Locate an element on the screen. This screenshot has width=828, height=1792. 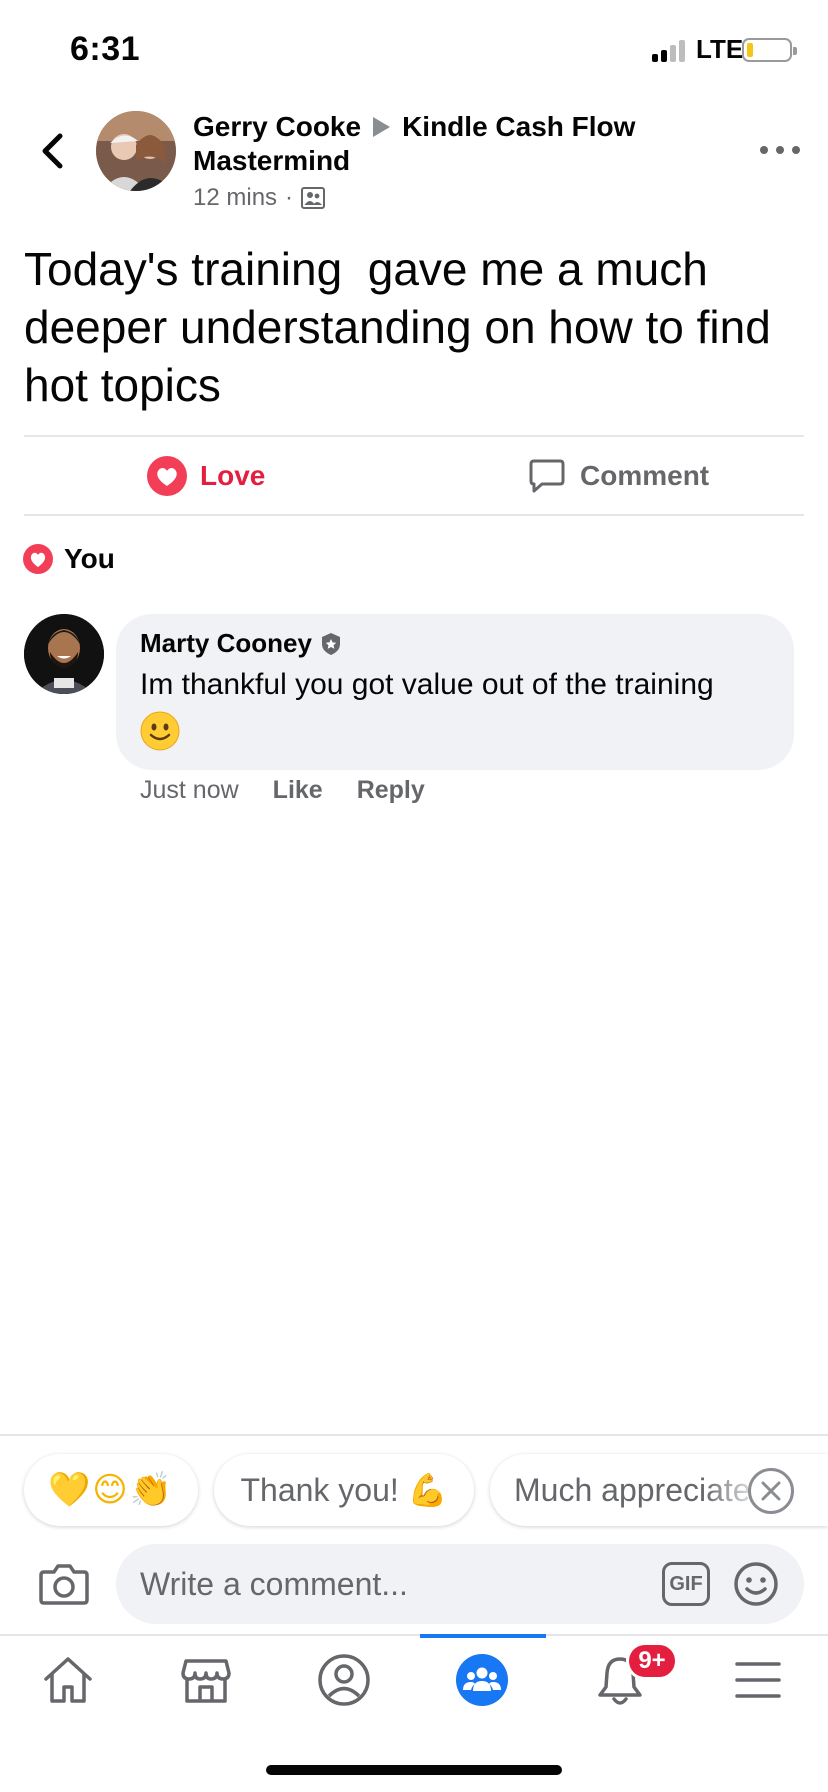
love-button: Love is located at coordinates (205, 476).